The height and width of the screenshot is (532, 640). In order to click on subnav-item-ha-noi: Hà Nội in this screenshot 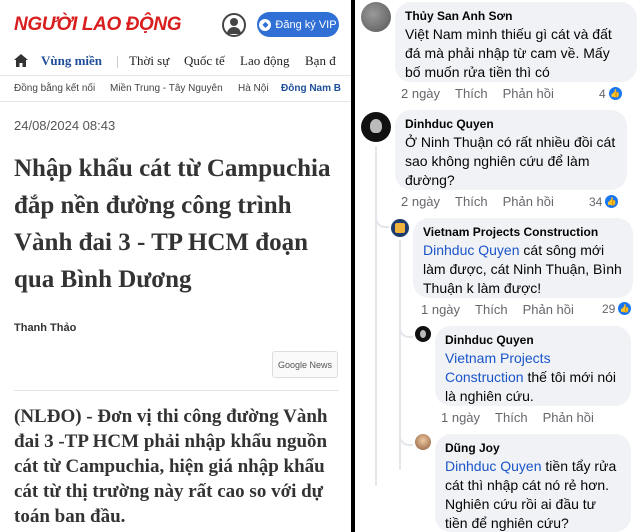, I will do `click(253, 88)`.